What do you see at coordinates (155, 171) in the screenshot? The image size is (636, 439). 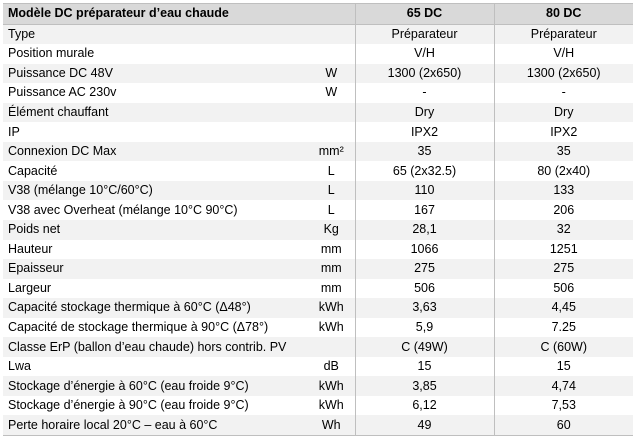 I see `row-label: Capacité` at bounding box center [155, 171].